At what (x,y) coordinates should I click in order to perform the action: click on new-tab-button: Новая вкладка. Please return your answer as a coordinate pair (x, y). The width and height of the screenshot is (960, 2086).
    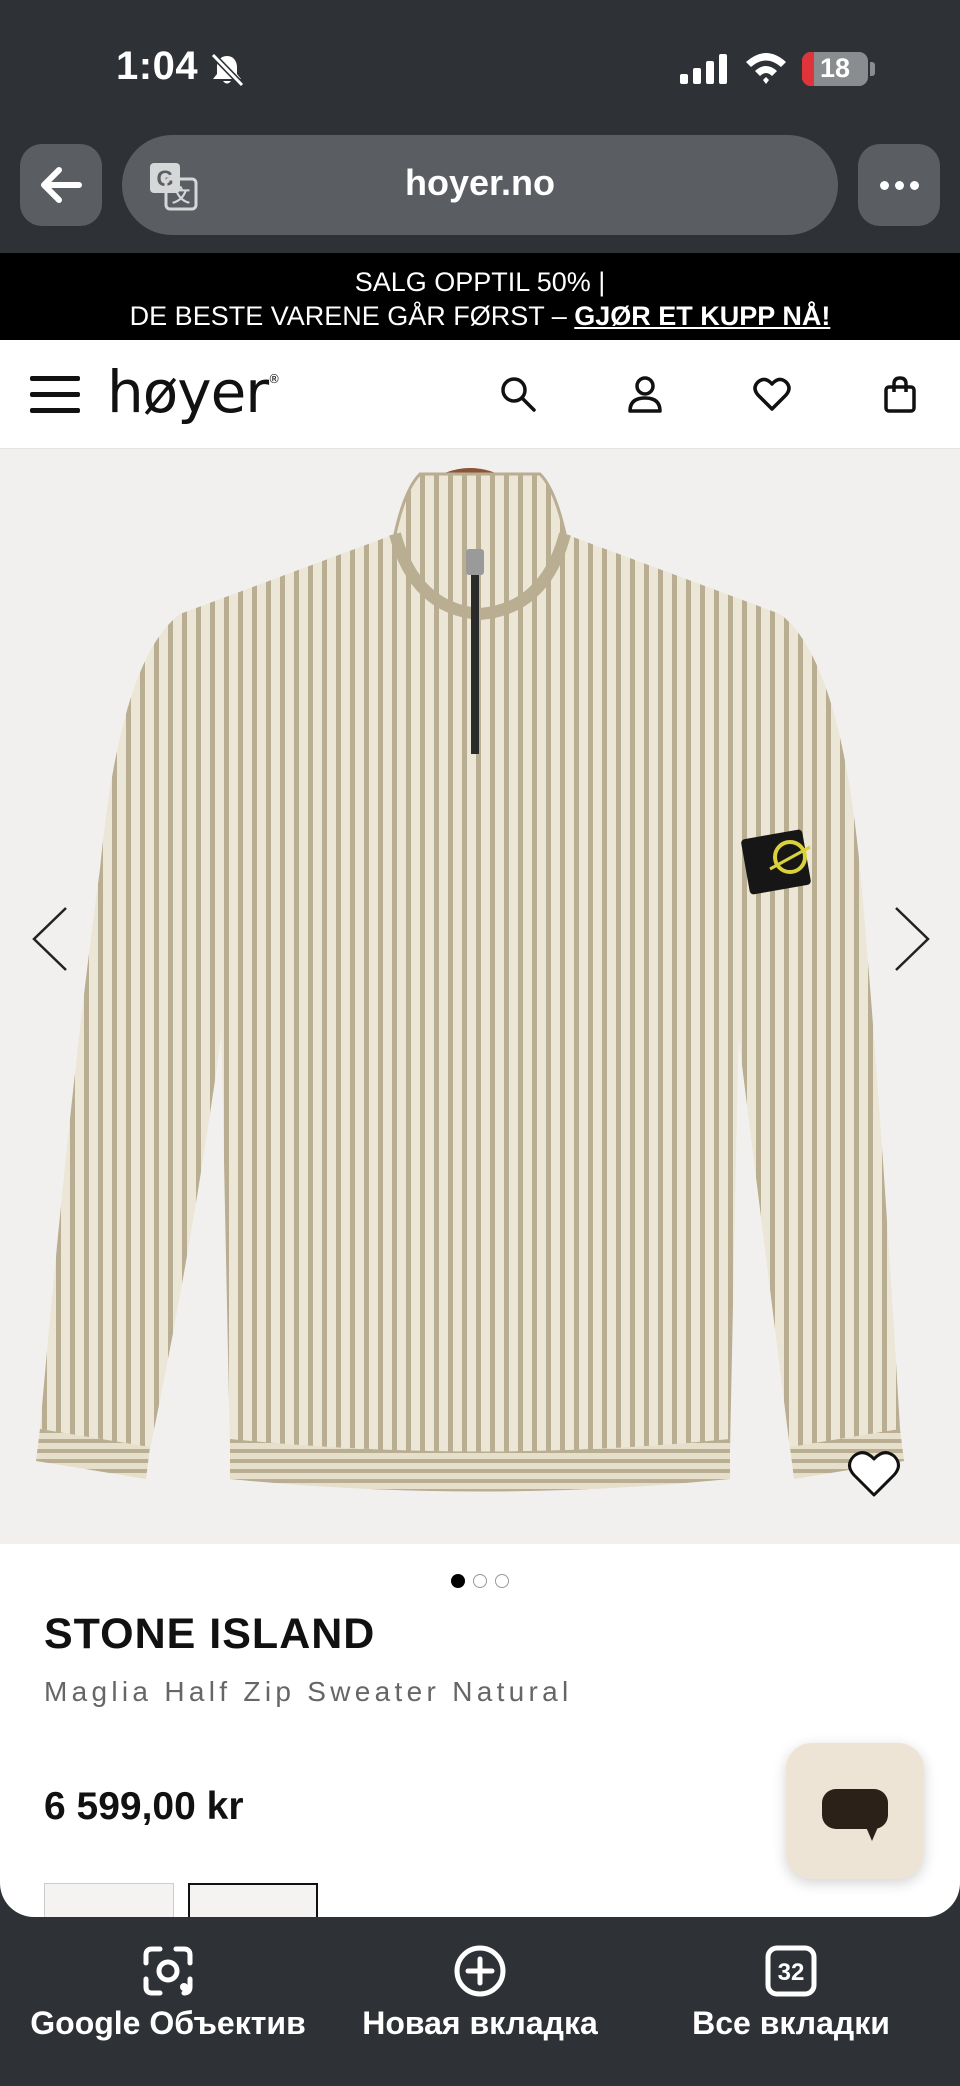
    Looking at the image, I should click on (480, 1992).